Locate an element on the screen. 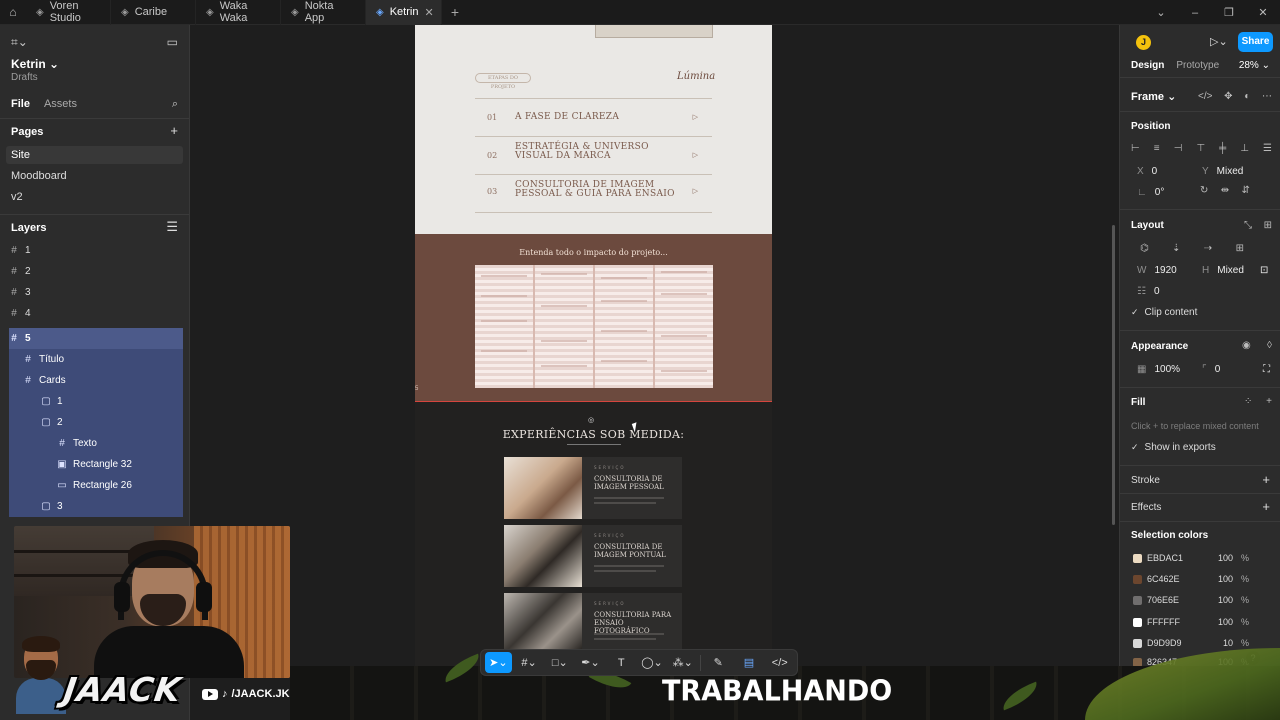  text-tool-icon: T is located at coordinates (621, 662).